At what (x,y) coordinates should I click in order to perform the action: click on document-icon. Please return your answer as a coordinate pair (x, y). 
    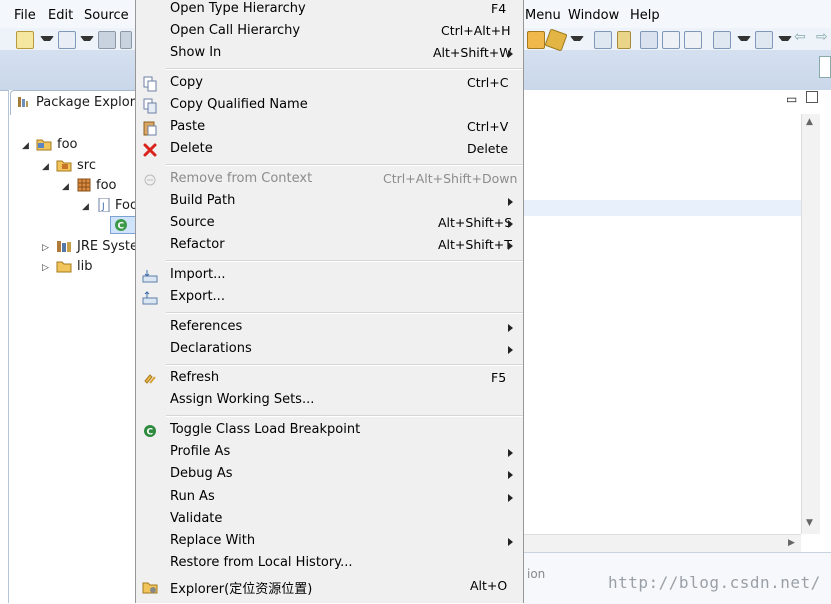
    Looking at the image, I should click on (671, 40).